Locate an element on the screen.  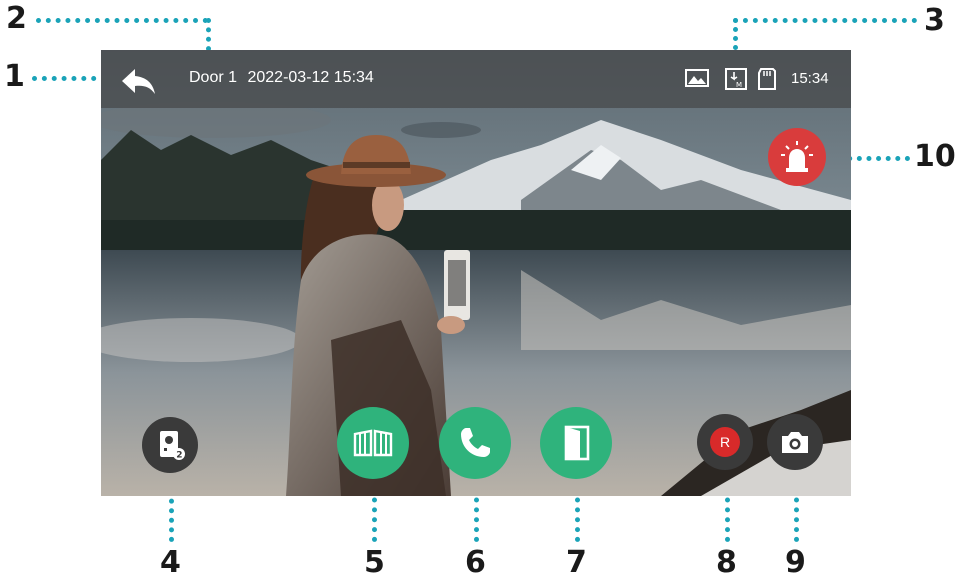
callout-1: 1 is located at coordinates (14, 76).